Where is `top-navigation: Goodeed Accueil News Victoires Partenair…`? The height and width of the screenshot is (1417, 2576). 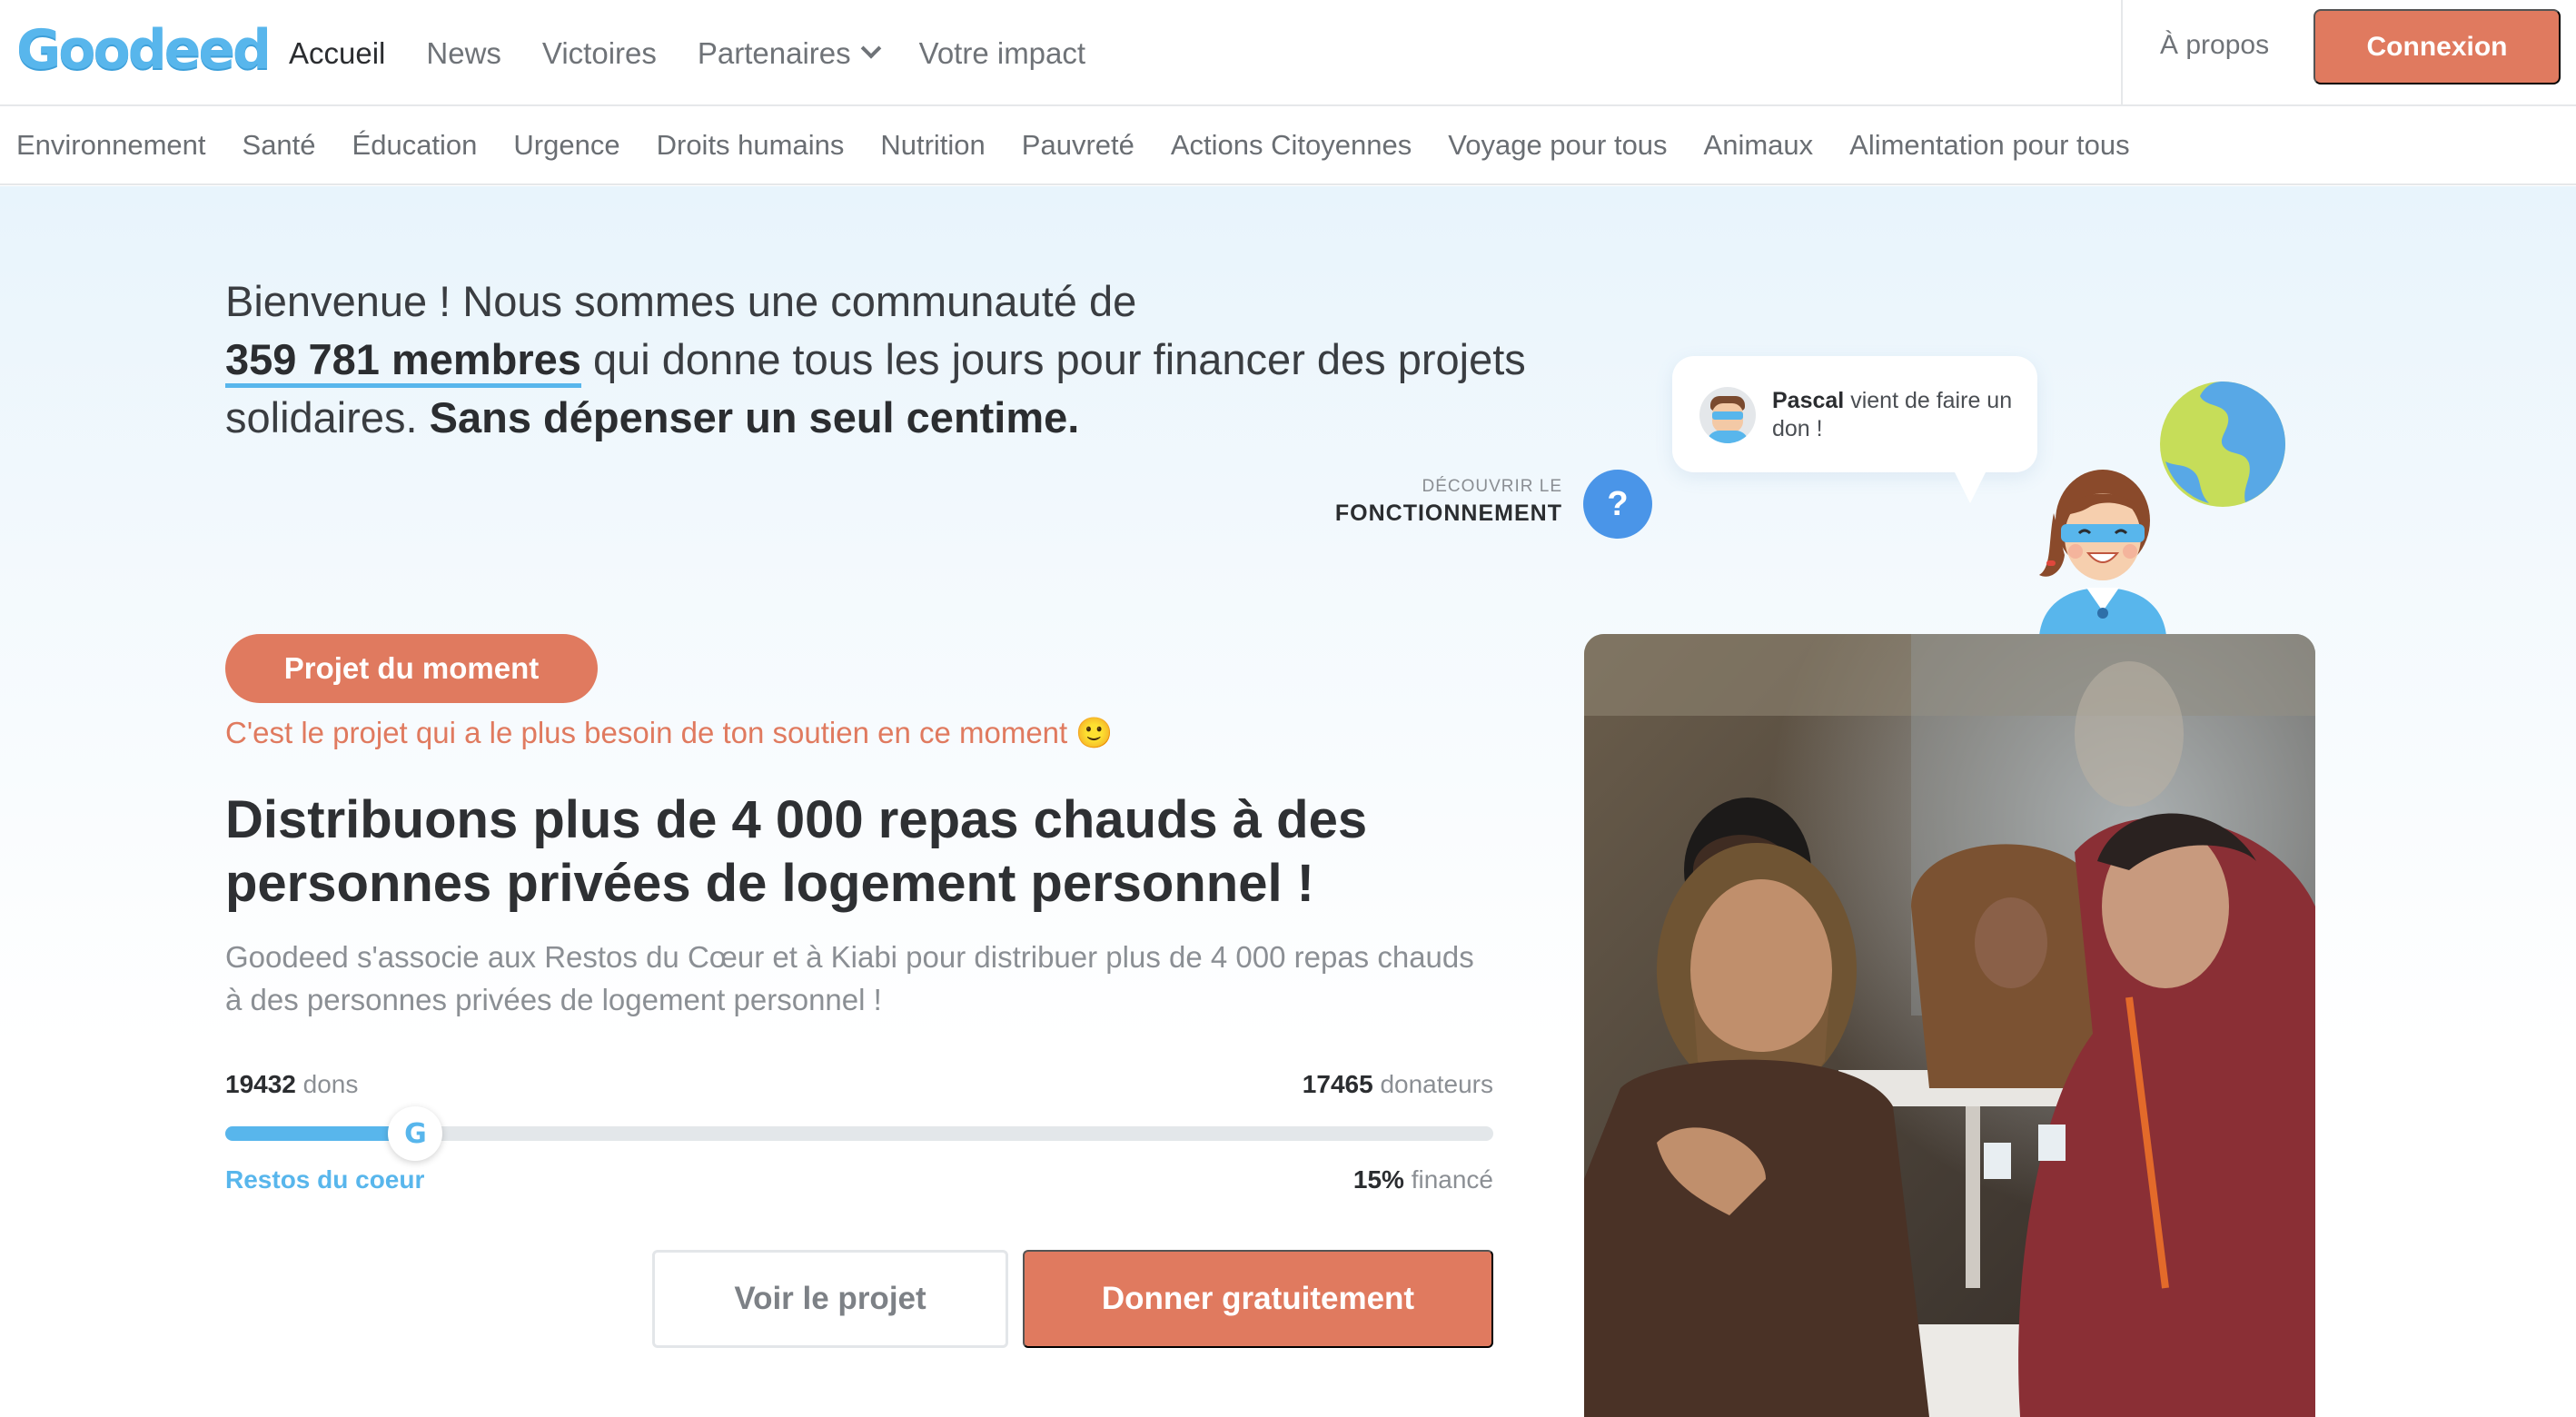
top-navigation: Goodeed Accueil News Victoires Partenair… is located at coordinates (1288, 53).